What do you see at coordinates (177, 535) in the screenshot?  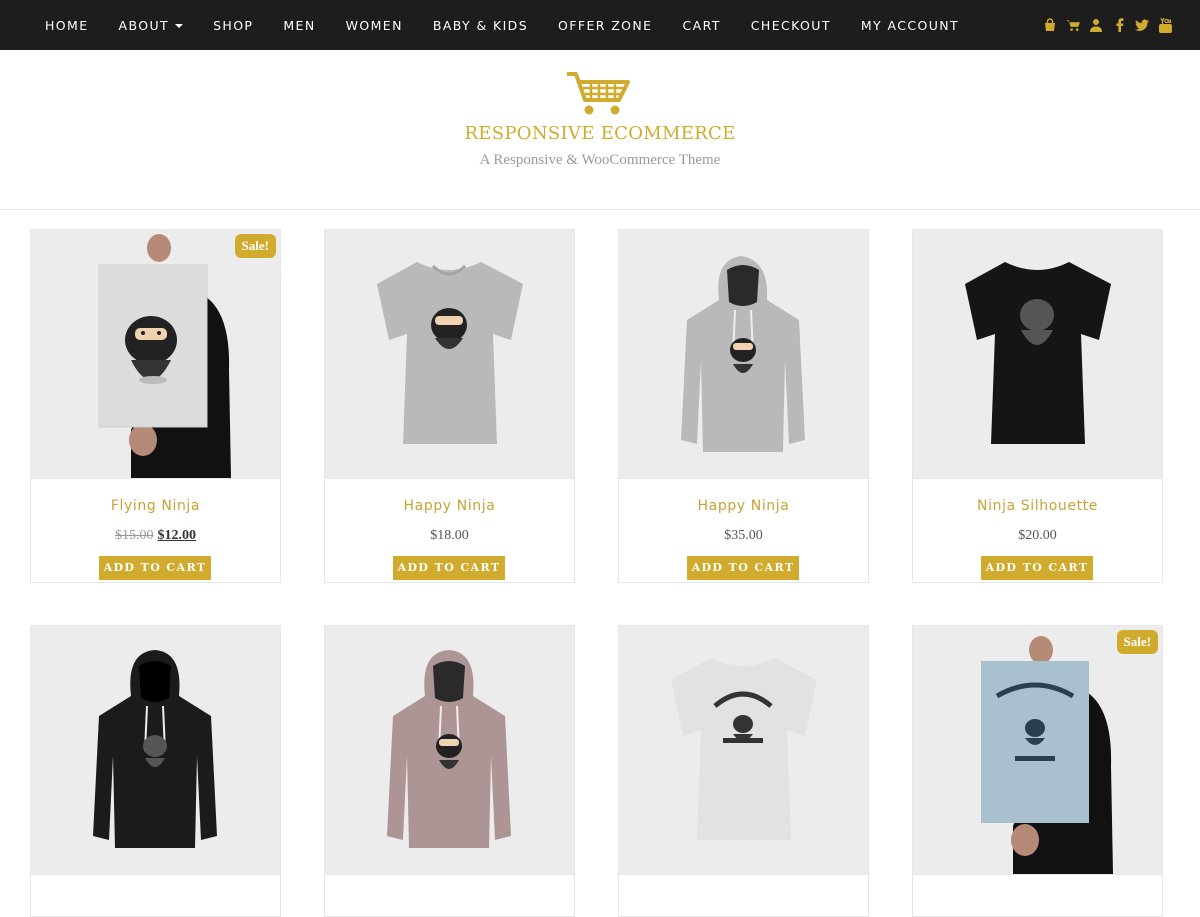 I see `sale-price: $12.00` at bounding box center [177, 535].